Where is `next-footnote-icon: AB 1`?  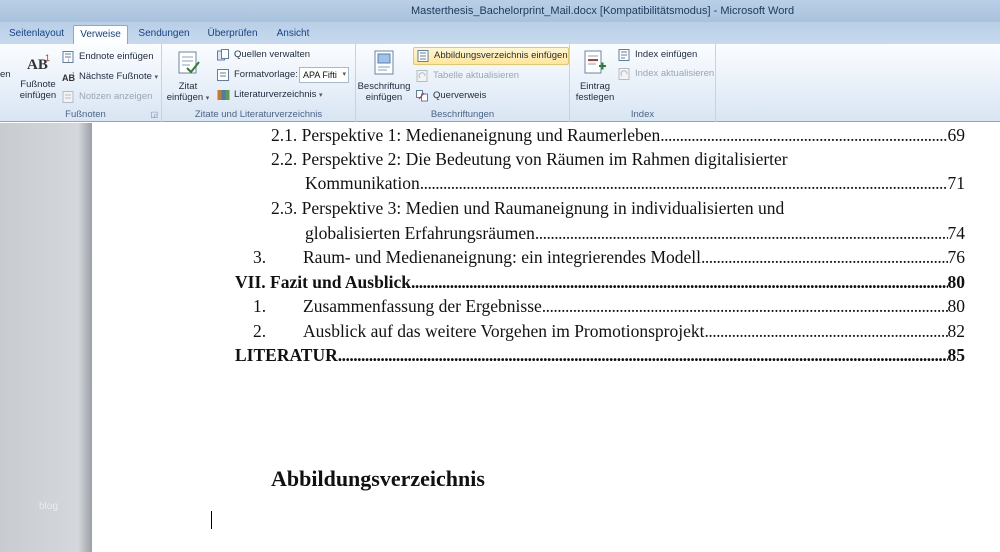 next-footnote-icon: AB 1 is located at coordinates (68, 77).